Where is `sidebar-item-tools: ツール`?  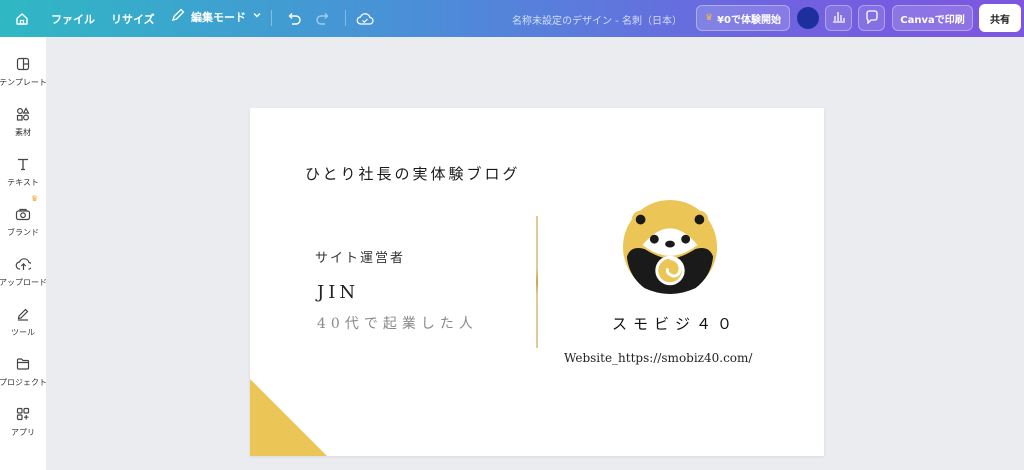
sidebar-item-tools: ツール is located at coordinates (23, 321).